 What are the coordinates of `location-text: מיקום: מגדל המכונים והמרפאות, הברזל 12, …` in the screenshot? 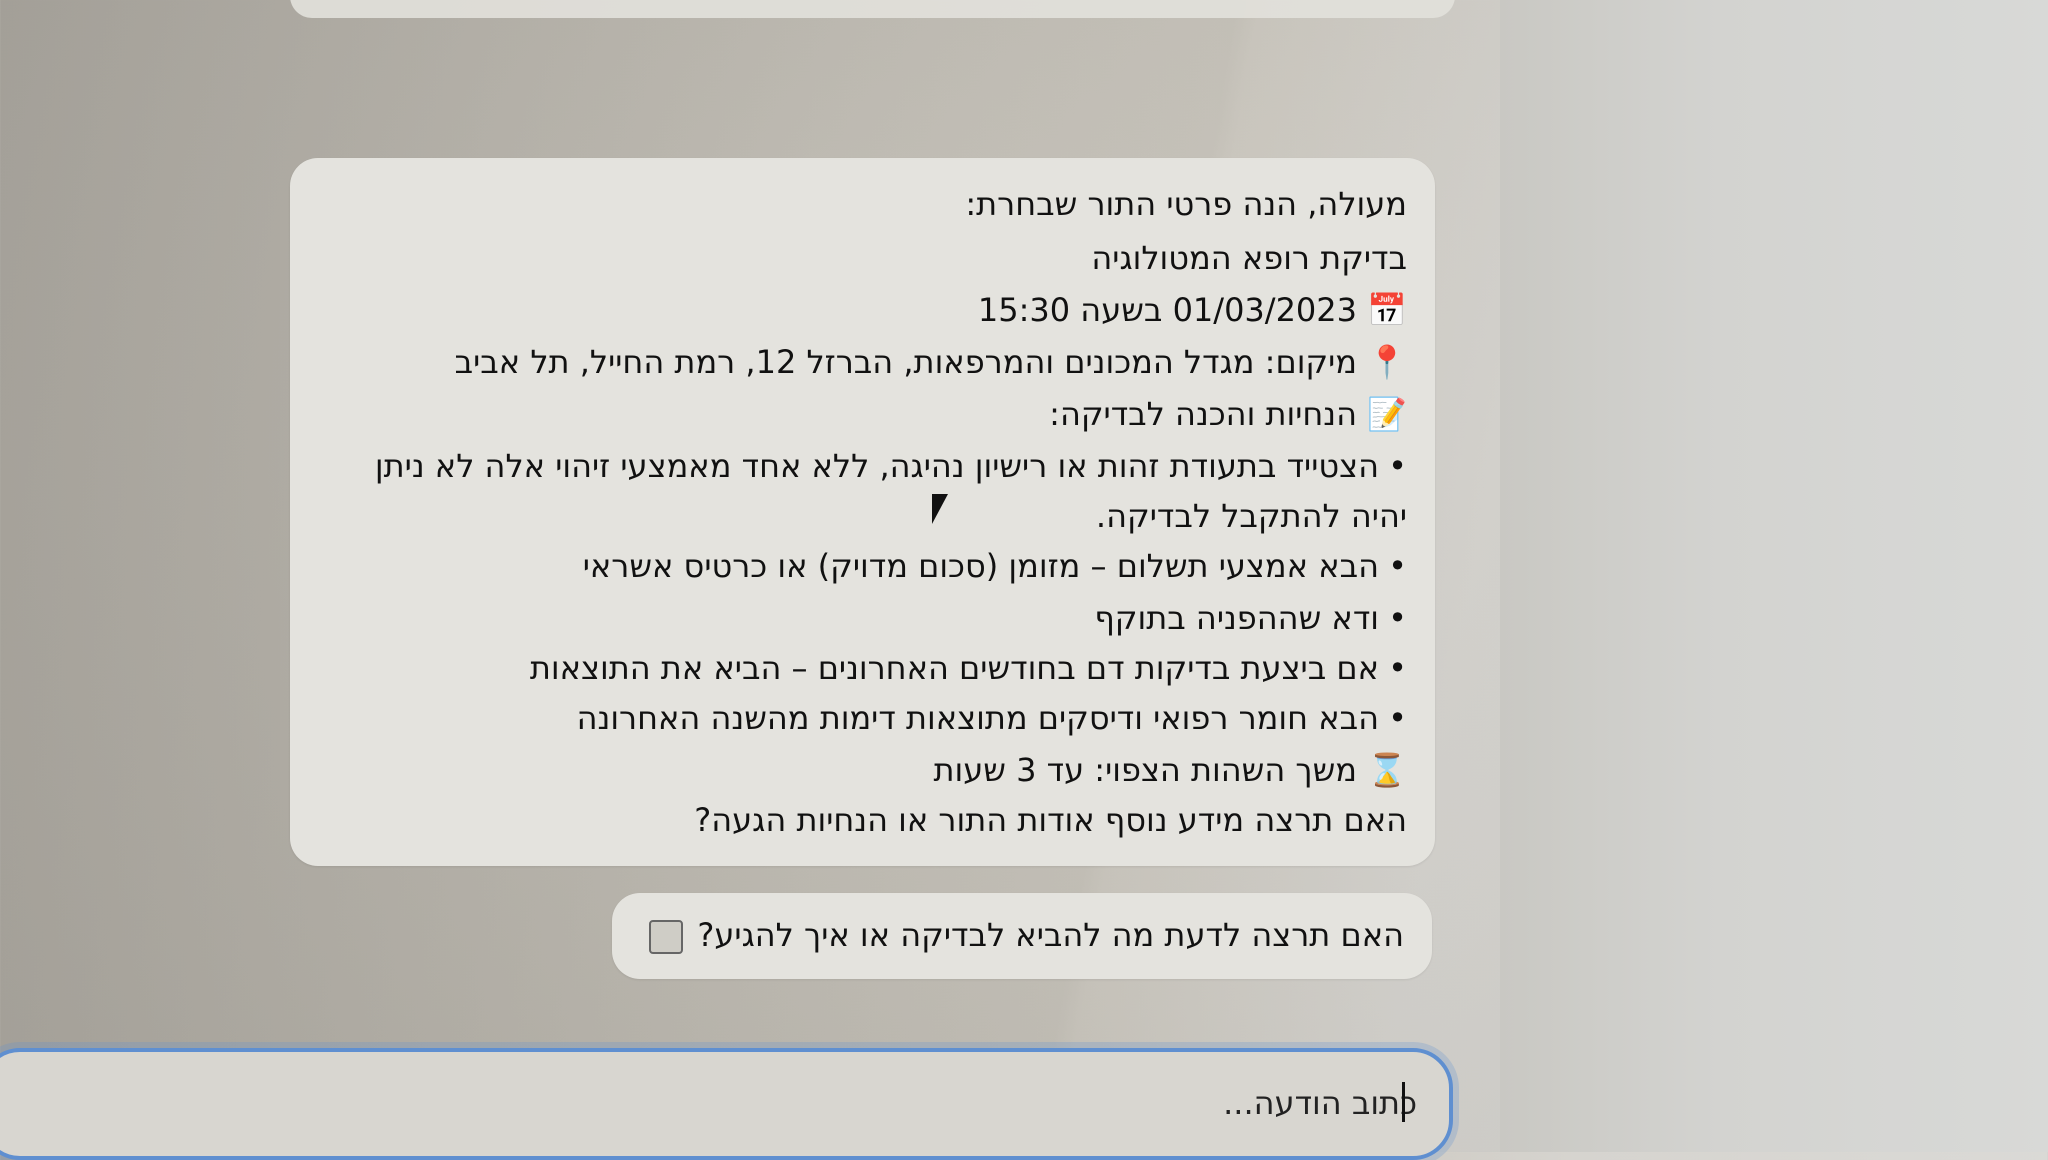 It's located at (905, 362).